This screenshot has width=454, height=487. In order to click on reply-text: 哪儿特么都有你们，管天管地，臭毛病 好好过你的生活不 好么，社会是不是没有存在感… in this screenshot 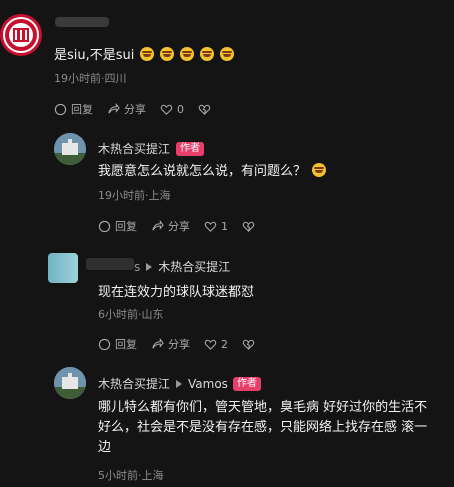, I will do `click(263, 427)`.